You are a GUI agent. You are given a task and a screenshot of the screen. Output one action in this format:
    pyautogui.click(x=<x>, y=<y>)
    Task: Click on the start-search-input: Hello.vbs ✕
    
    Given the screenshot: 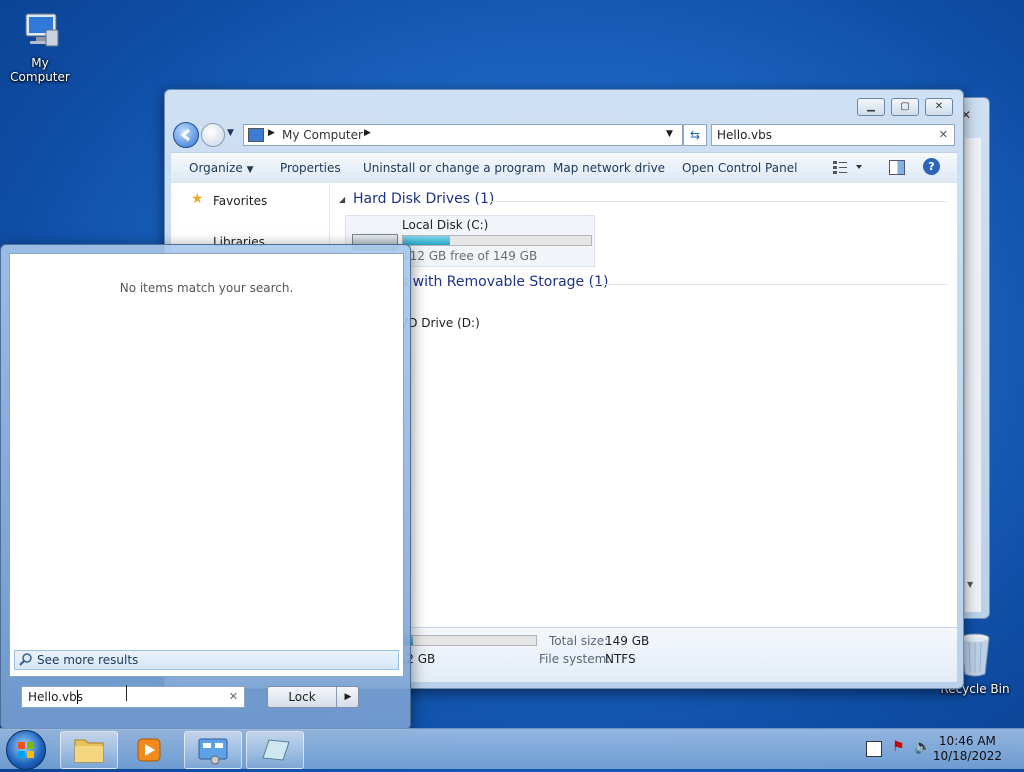 What is the action you would take?
    pyautogui.click(x=133, y=697)
    